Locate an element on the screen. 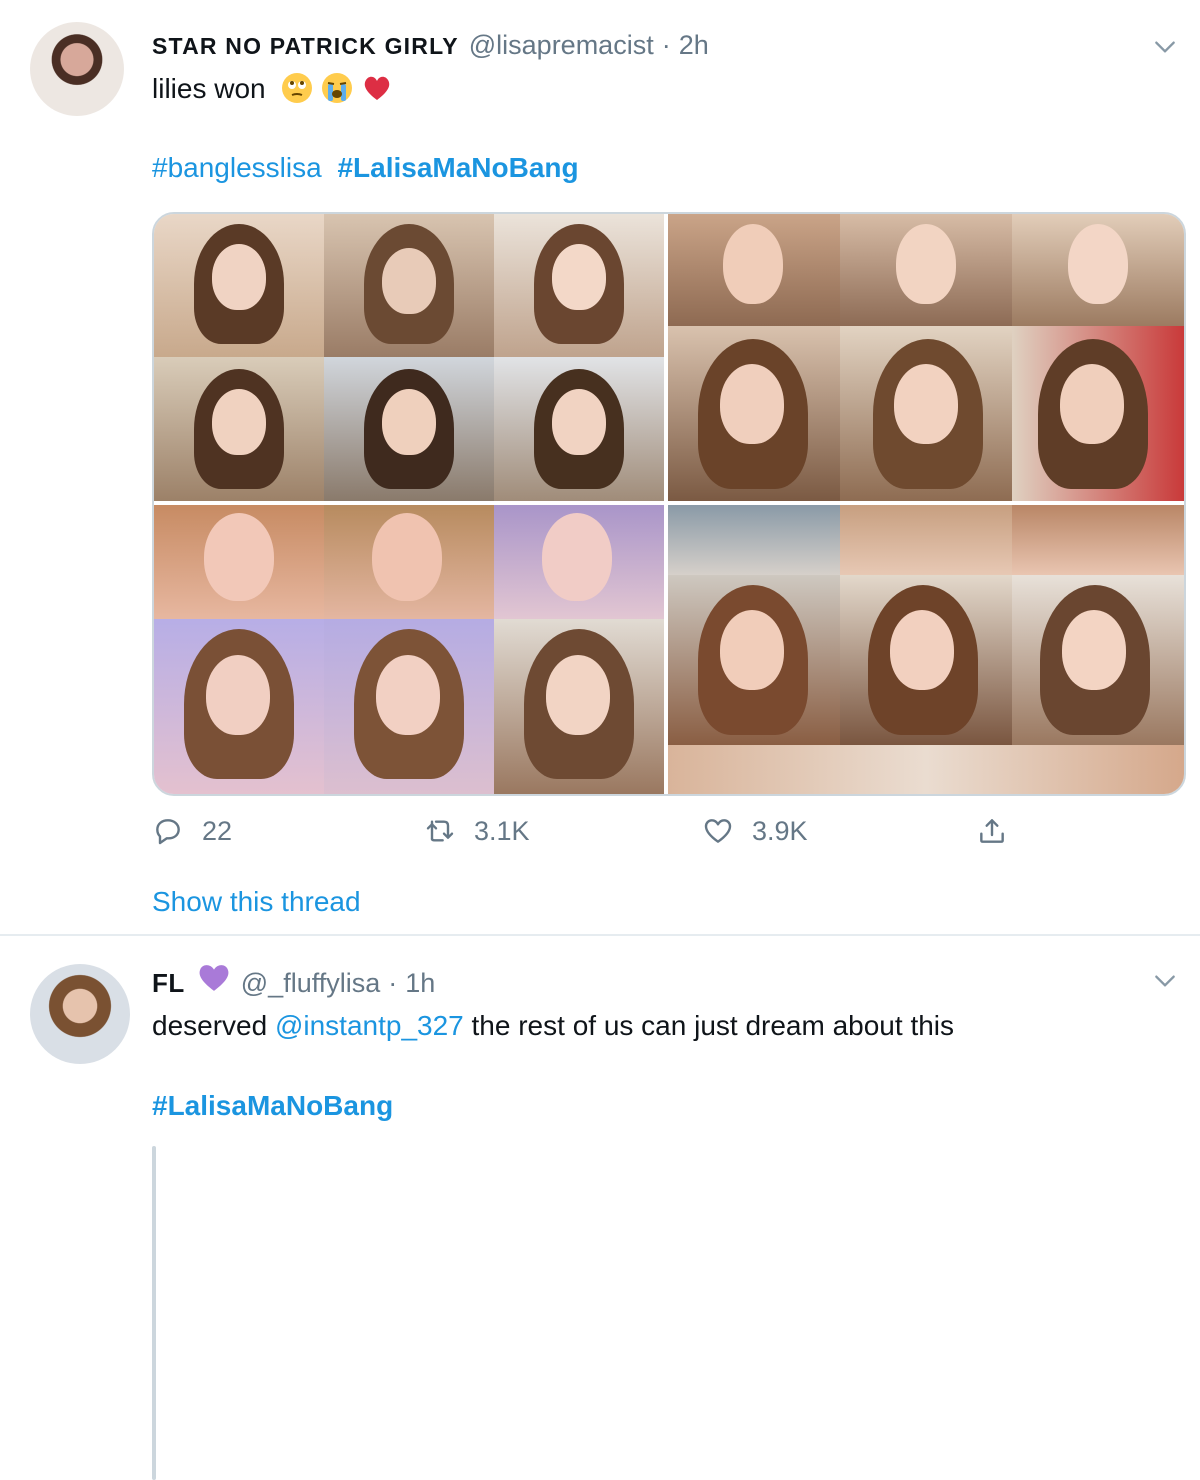 Image resolution: width=1200 pixels, height=1480 pixels. reply-button: 22 is located at coordinates (192, 831).